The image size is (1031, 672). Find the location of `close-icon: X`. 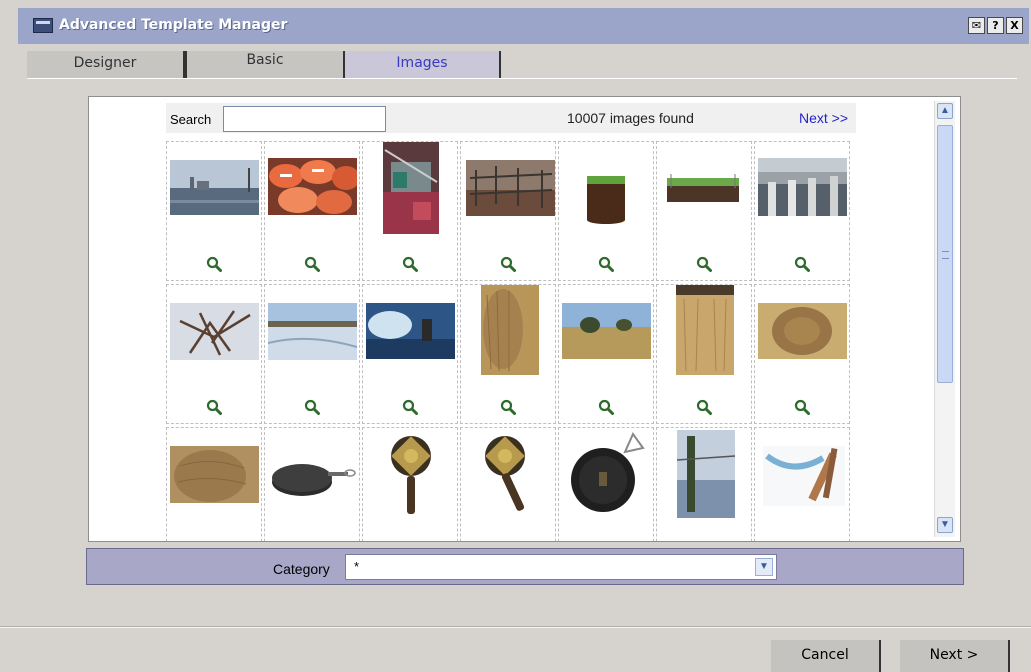

close-icon: X is located at coordinates (1014, 25).